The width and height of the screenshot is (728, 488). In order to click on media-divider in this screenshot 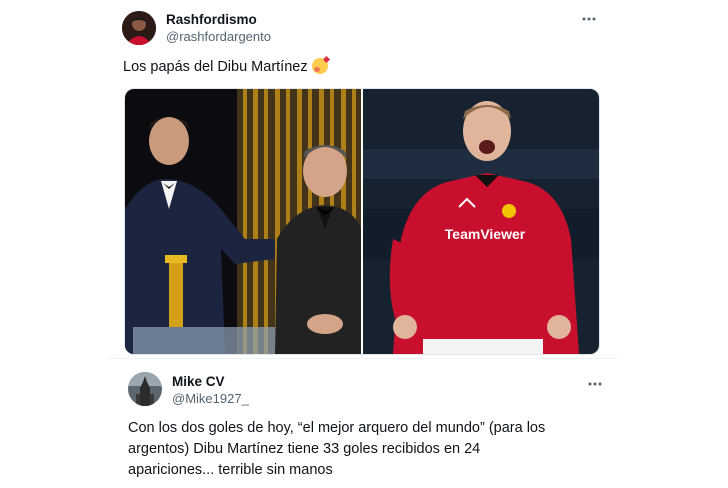, I will do `click(362, 221)`.